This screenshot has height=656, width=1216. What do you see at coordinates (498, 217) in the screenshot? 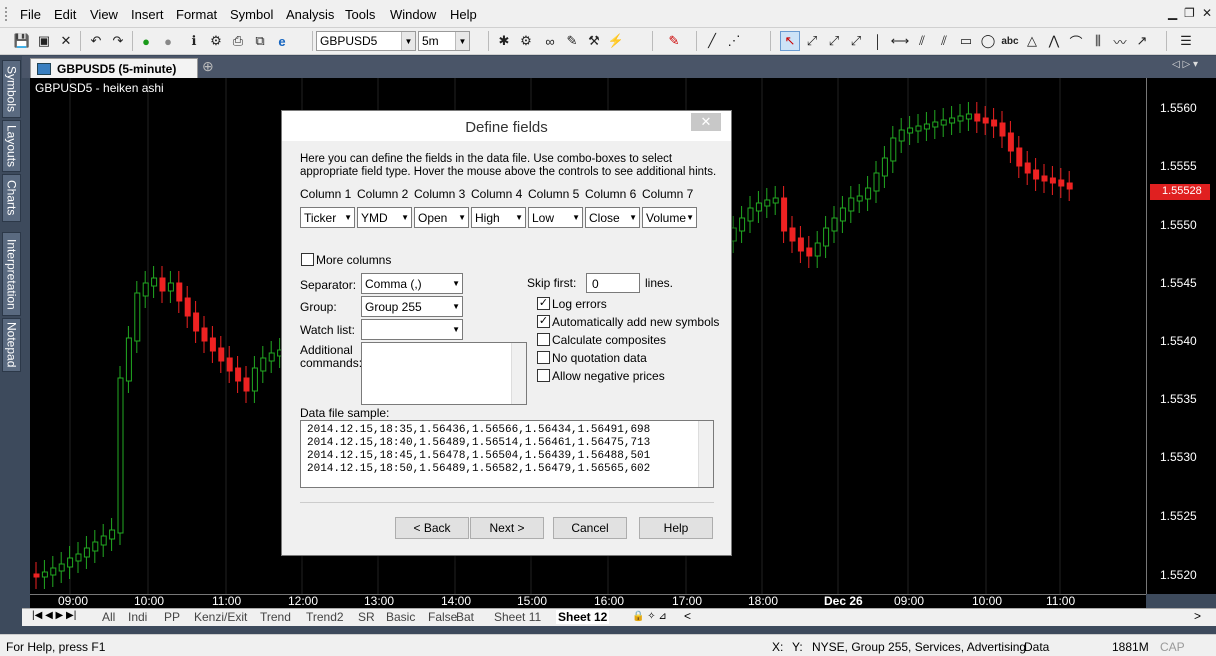
I see `column-type-select: High ▼` at bounding box center [498, 217].